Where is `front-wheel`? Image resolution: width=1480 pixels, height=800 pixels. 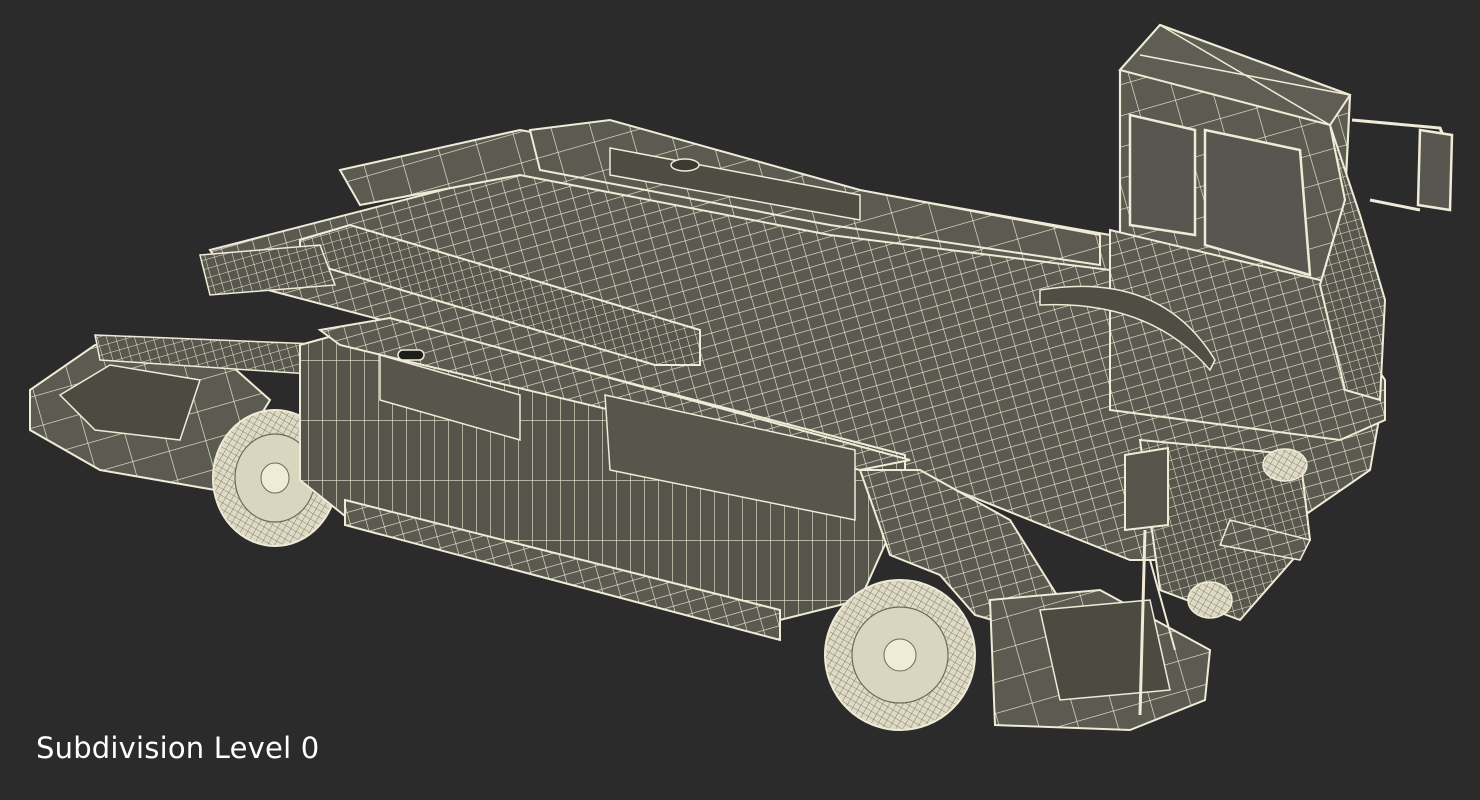 front-wheel is located at coordinates (900, 655).